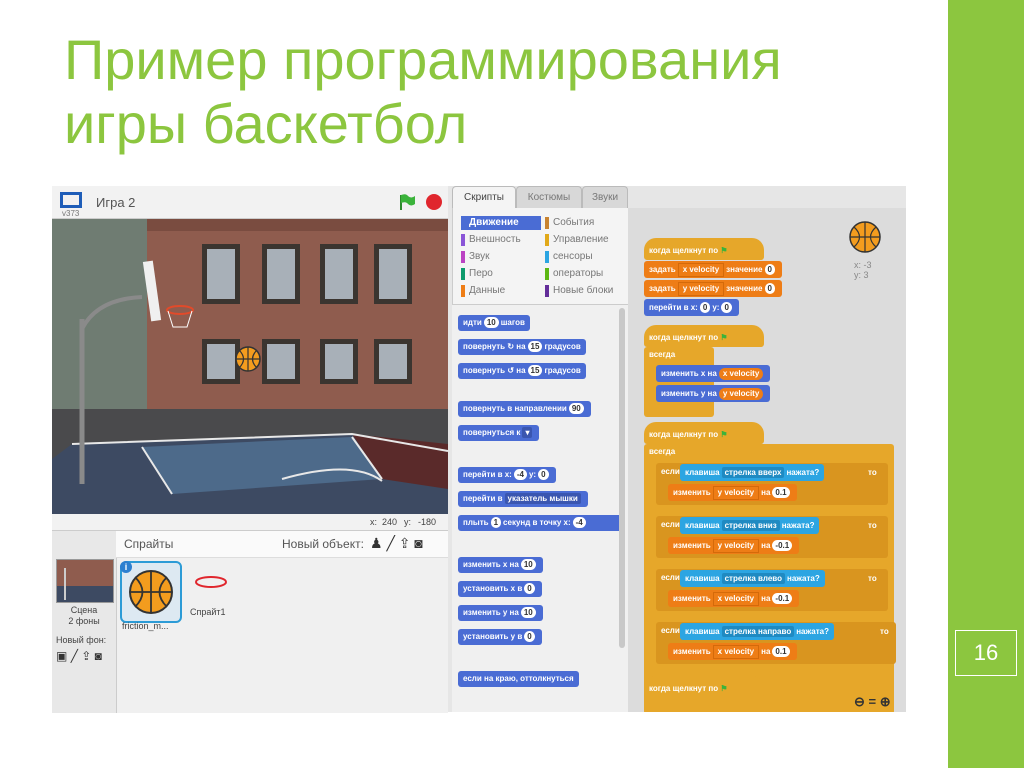 The image size is (1024, 768). What do you see at coordinates (527, 432) in the screenshot?
I see `block-dropdown: ▾` at bounding box center [527, 432].